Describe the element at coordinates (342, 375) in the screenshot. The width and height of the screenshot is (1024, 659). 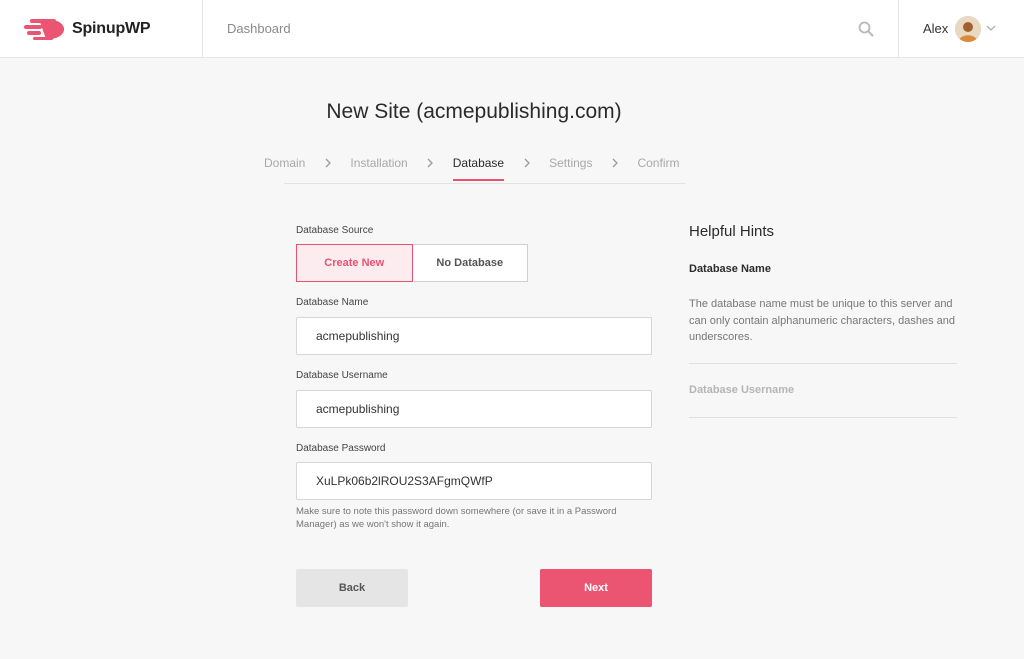
I see `database-username-label: Database Username` at that location.